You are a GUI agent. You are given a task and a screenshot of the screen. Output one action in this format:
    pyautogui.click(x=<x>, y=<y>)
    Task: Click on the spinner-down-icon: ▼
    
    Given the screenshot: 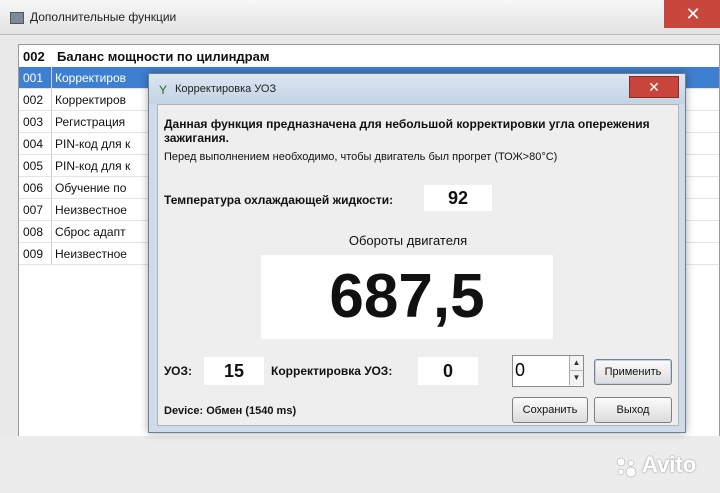 What is the action you would take?
    pyautogui.click(x=576, y=378)
    